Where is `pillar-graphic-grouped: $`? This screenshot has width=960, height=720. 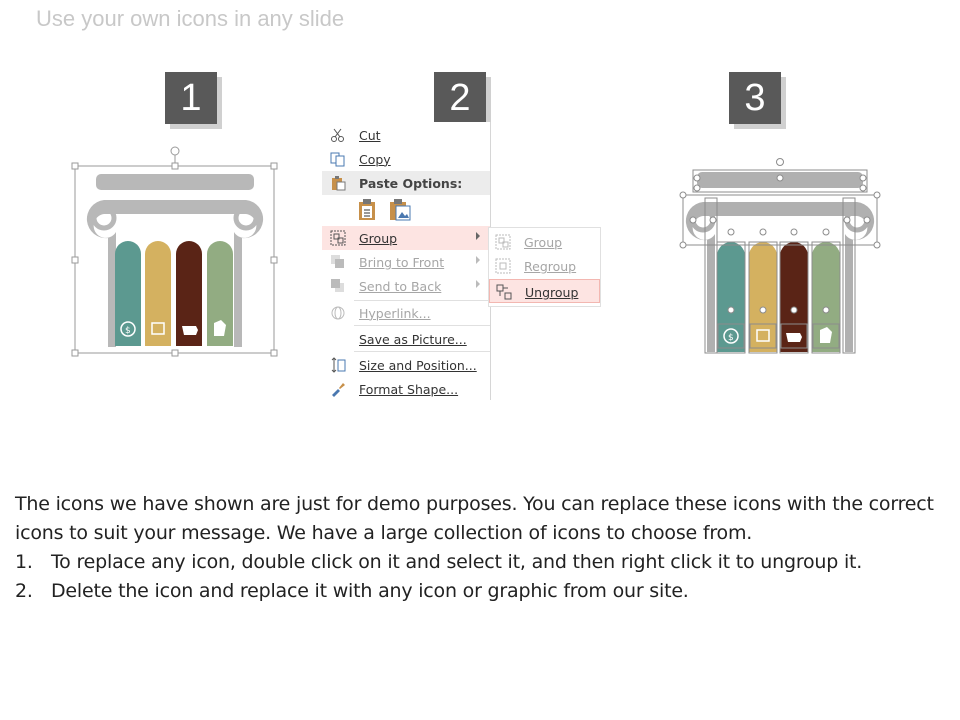
pillar-graphic-grouped: $ is located at coordinates (176, 251).